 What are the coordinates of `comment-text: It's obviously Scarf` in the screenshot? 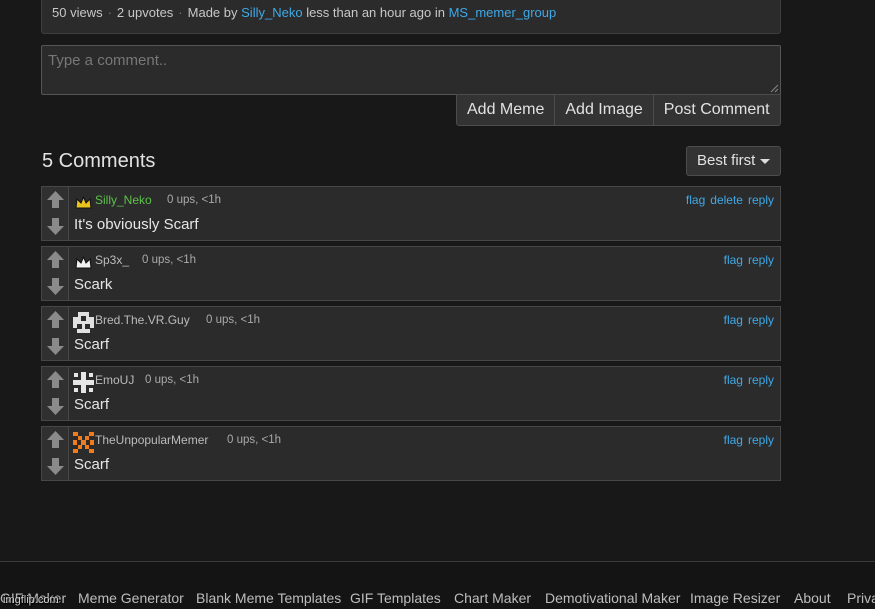 It's located at (136, 224).